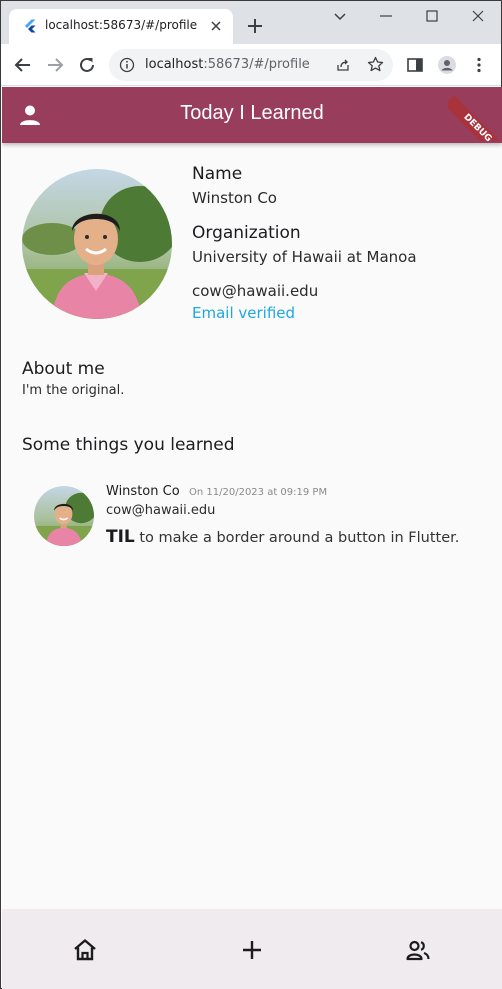  Describe the element at coordinates (30, 26) in the screenshot. I see `flutter-logo-icon` at that location.